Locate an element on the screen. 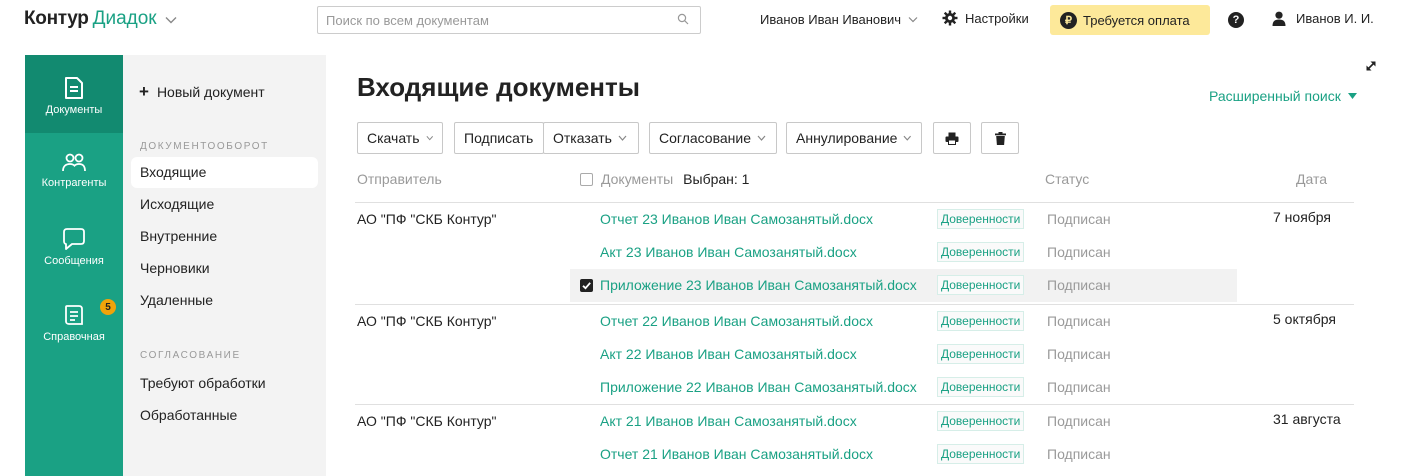 The image size is (1418, 476). search-icon is located at coordinates (683, 19).